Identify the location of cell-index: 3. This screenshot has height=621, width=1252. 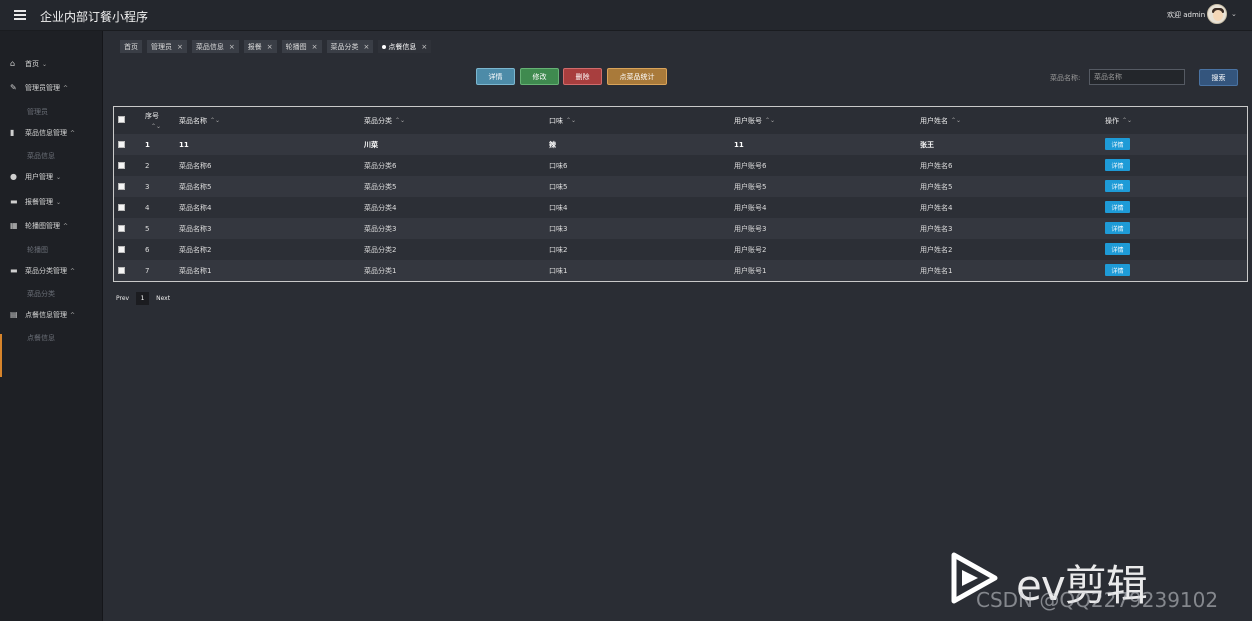
(147, 186).